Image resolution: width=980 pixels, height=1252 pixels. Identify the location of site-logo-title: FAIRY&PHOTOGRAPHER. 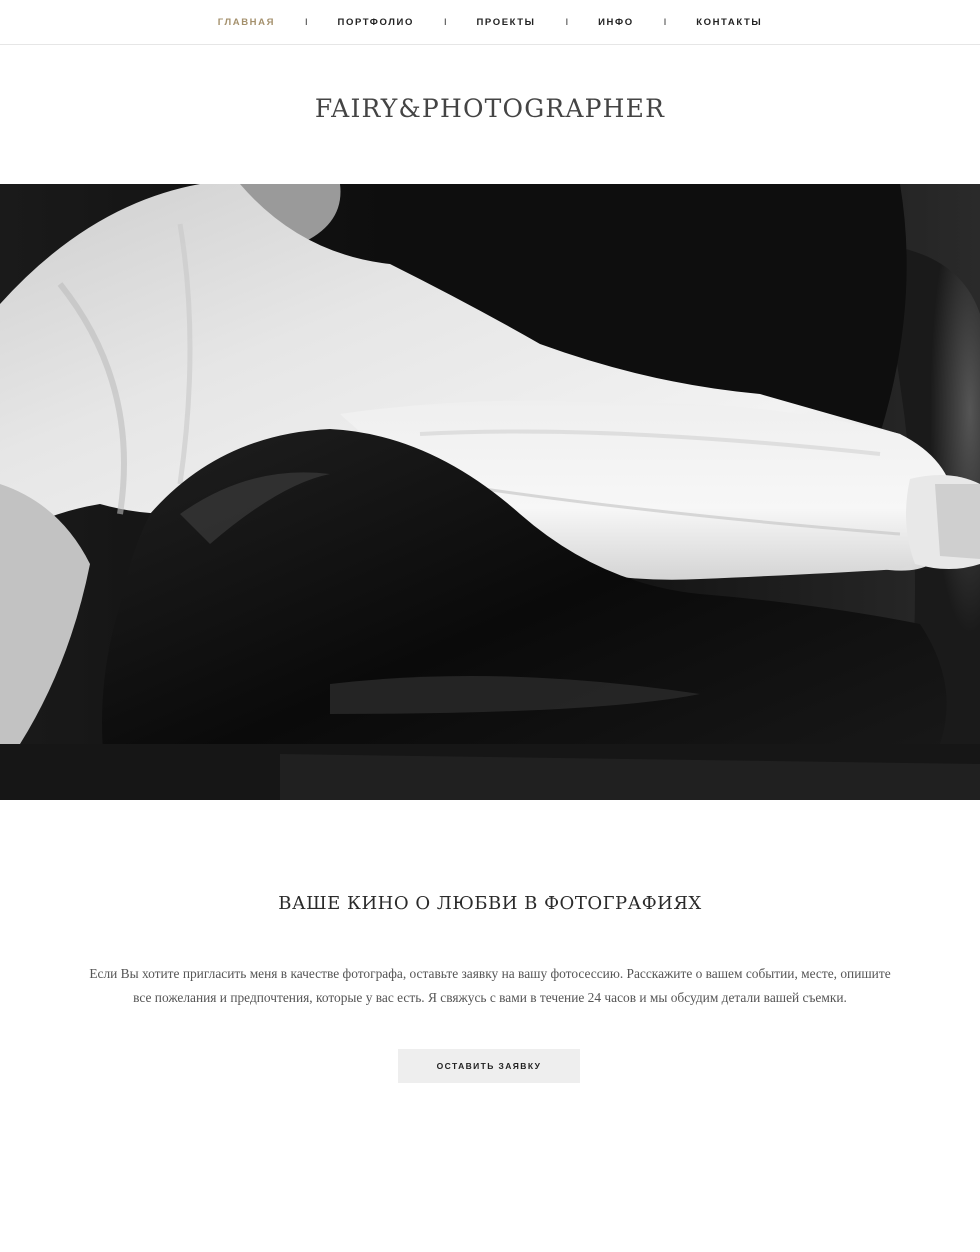
(490, 108).